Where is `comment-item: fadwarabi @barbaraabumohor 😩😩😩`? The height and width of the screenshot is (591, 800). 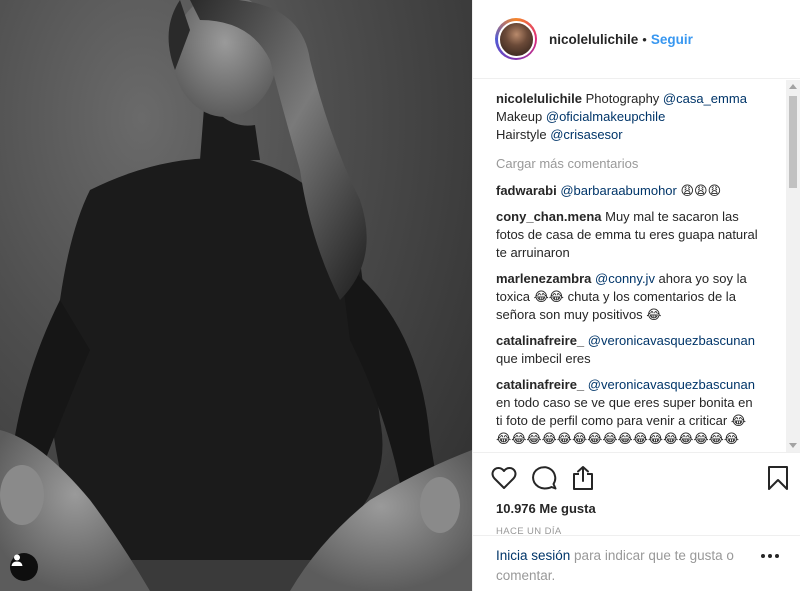 comment-item: fadwarabi @barbaraabumohor 😩😩😩 is located at coordinates (628, 191).